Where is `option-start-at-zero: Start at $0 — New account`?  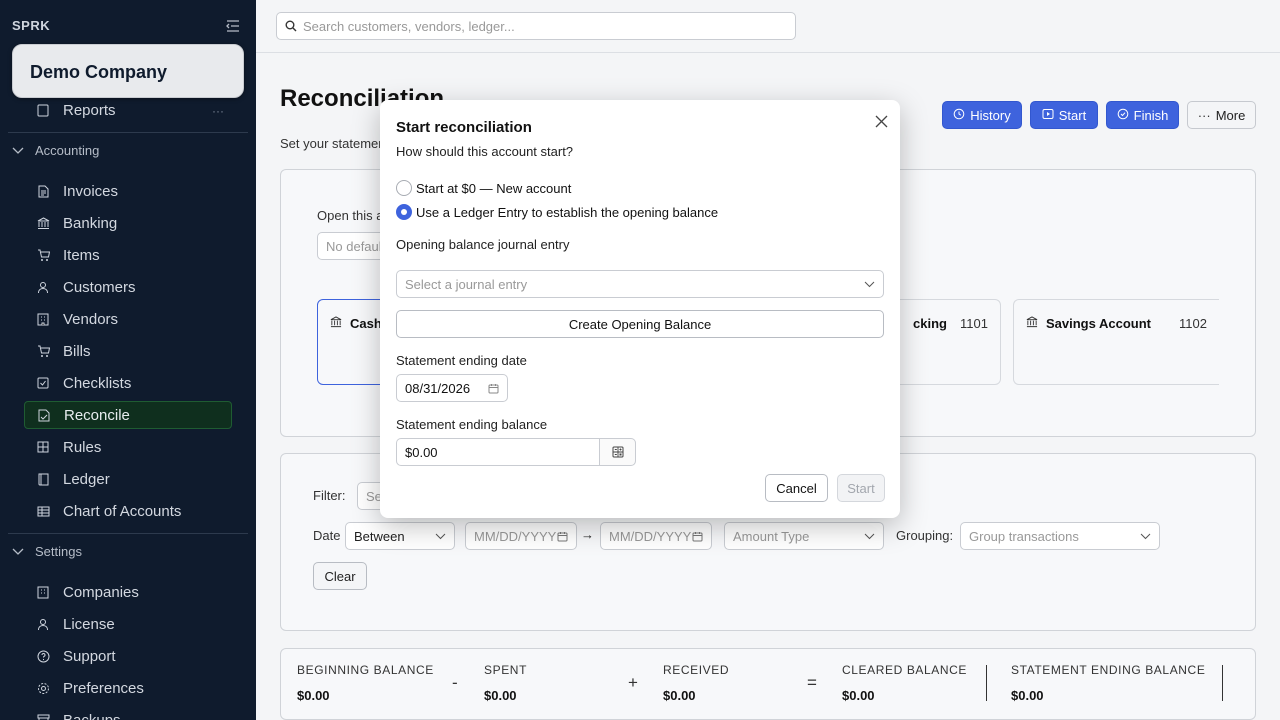
option-start-at-zero: Start at $0 — New account is located at coordinates (483, 188).